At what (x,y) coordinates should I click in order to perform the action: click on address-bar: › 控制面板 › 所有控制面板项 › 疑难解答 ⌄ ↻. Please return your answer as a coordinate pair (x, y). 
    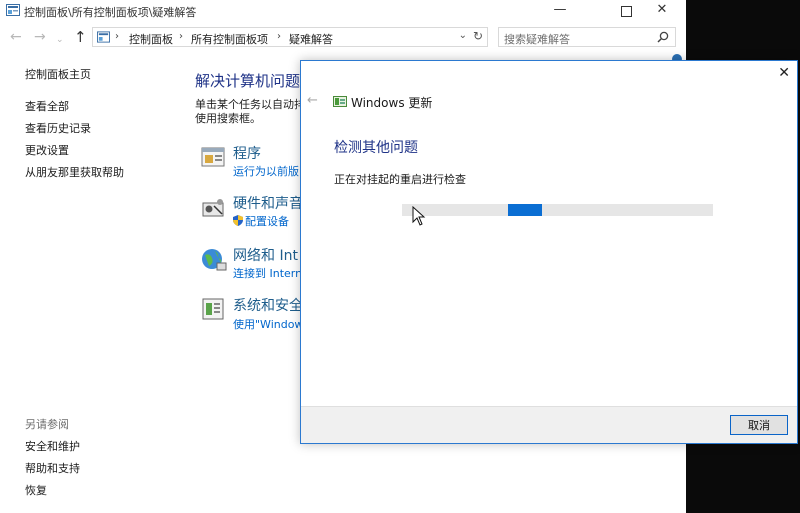
    Looking at the image, I should click on (290, 37).